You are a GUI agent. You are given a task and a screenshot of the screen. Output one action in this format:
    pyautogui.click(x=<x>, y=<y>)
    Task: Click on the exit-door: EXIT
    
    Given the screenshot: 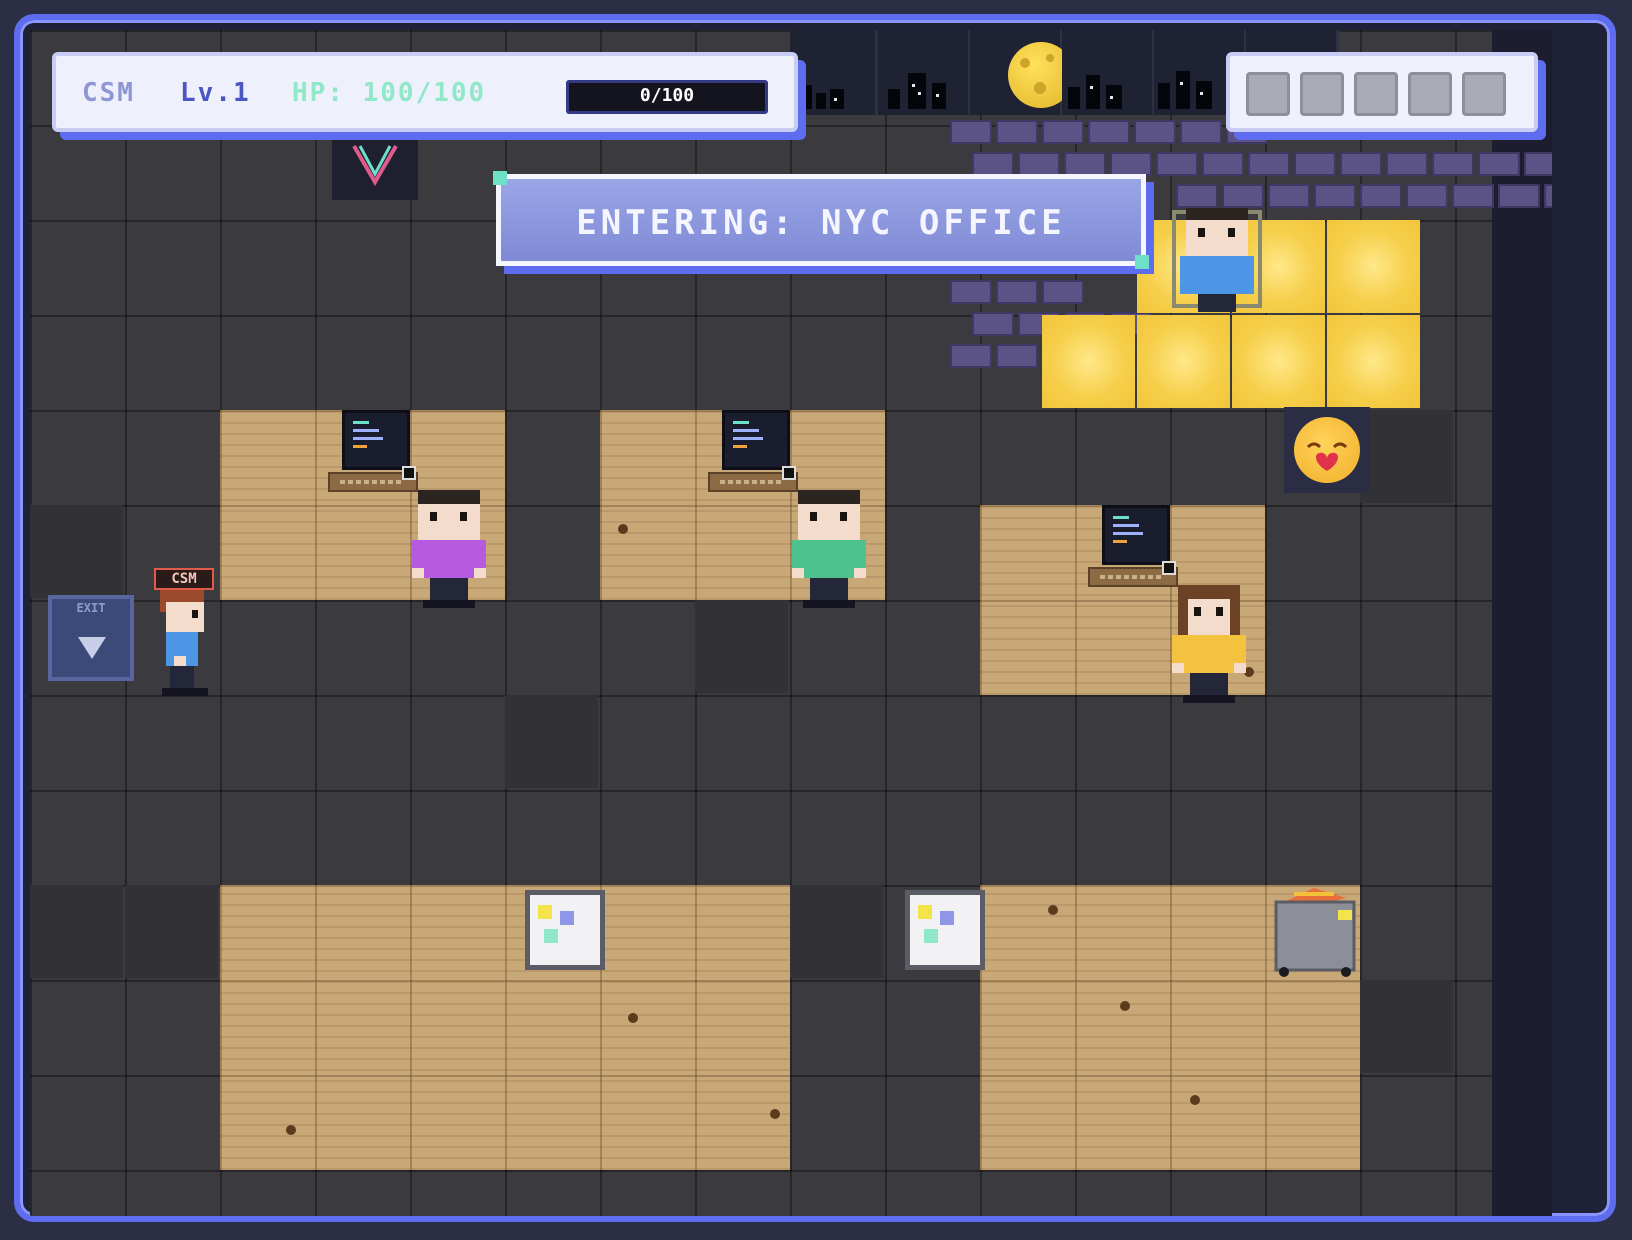 What is the action you would take?
    pyautogui.click(x=91, y=638)
    